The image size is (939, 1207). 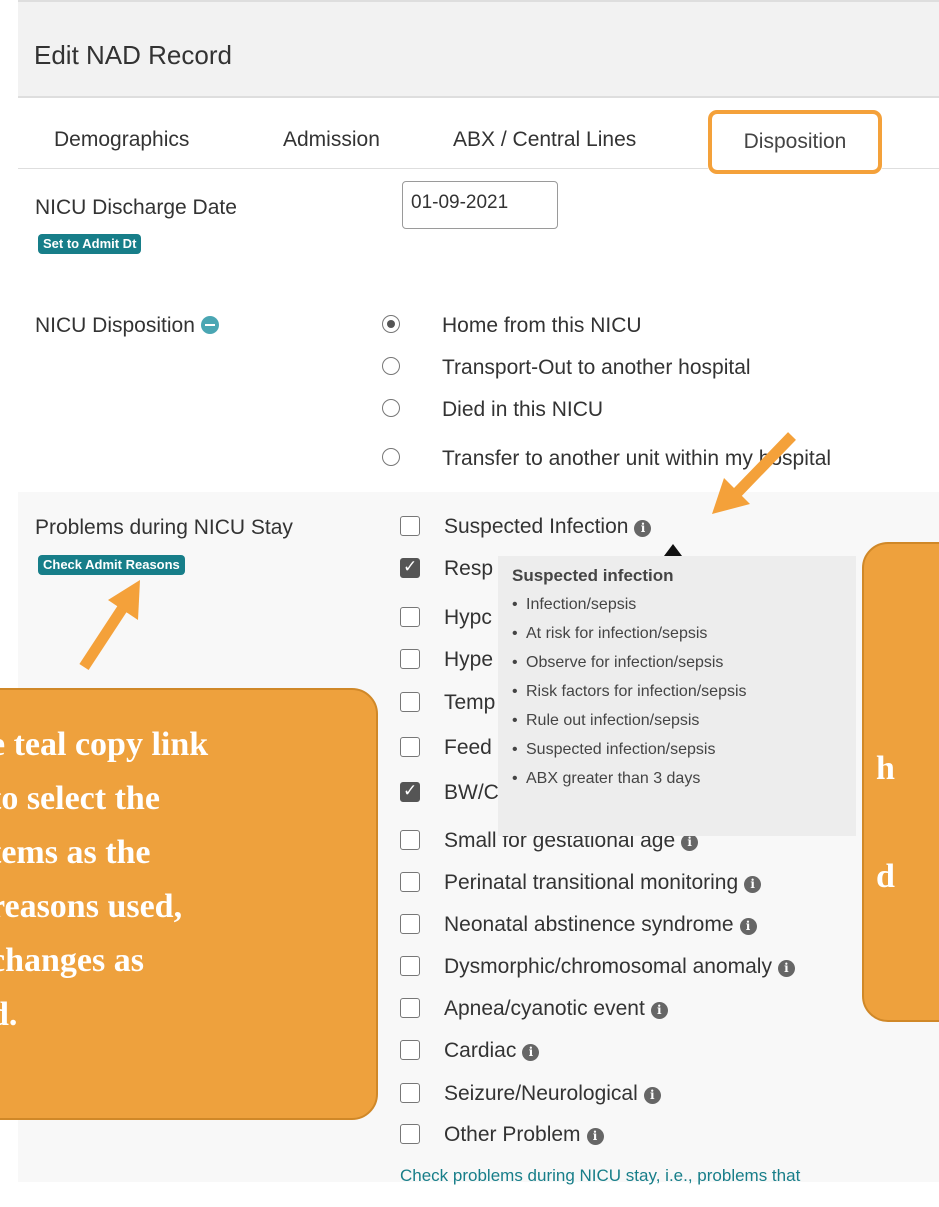 What do you see at coordinates (111, 565) in the screenshot?
I see `check-admit-reasons-button: Check Admit Reasons` at bounding box center [111, 565].